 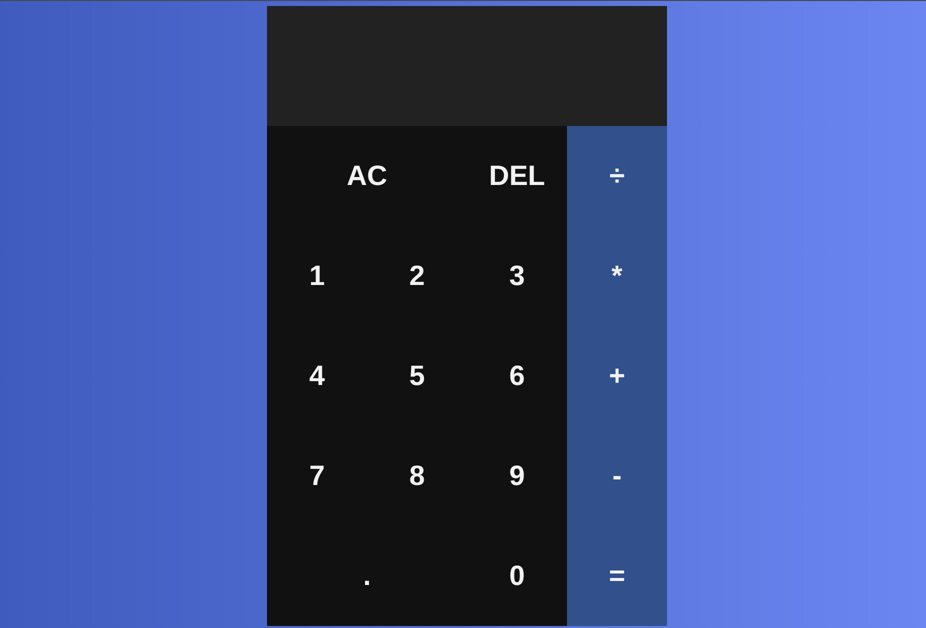 I want to click on digit-key: 6, so click(x=517, y=376).